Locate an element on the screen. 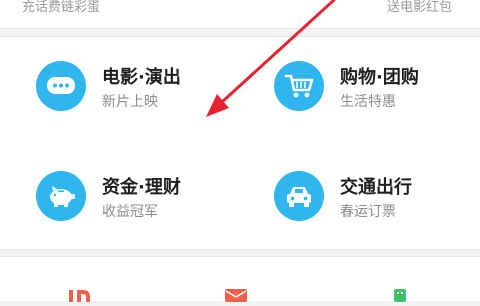 This screenshot has width=480, height=306. service-subtitle: 新片上映 is located at coordinates (130, 102).